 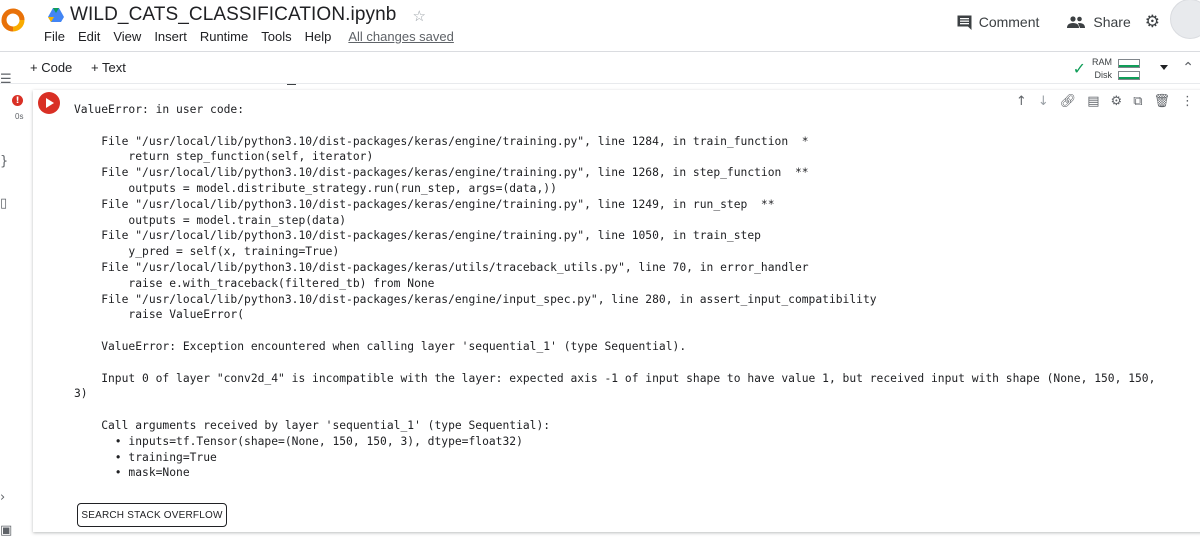 I want to click on notebook-title: WILD_CATS_CLASSIFICATION.ipynb, so click(x=233, y=15).